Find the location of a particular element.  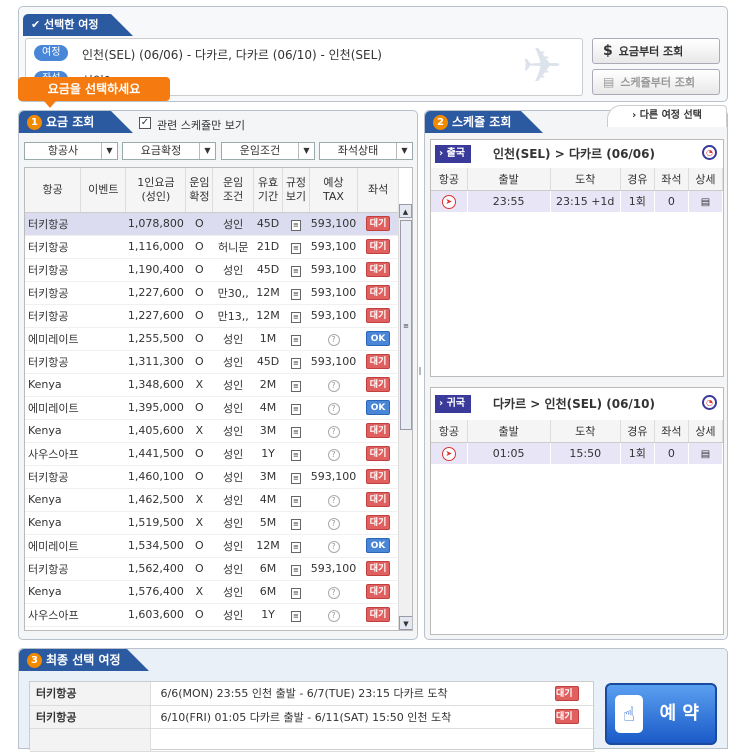

fare-row: 터키항공 1,311,300 O 성인 45D ≡ 593,100 대기 is located at coordinates (212, 362).